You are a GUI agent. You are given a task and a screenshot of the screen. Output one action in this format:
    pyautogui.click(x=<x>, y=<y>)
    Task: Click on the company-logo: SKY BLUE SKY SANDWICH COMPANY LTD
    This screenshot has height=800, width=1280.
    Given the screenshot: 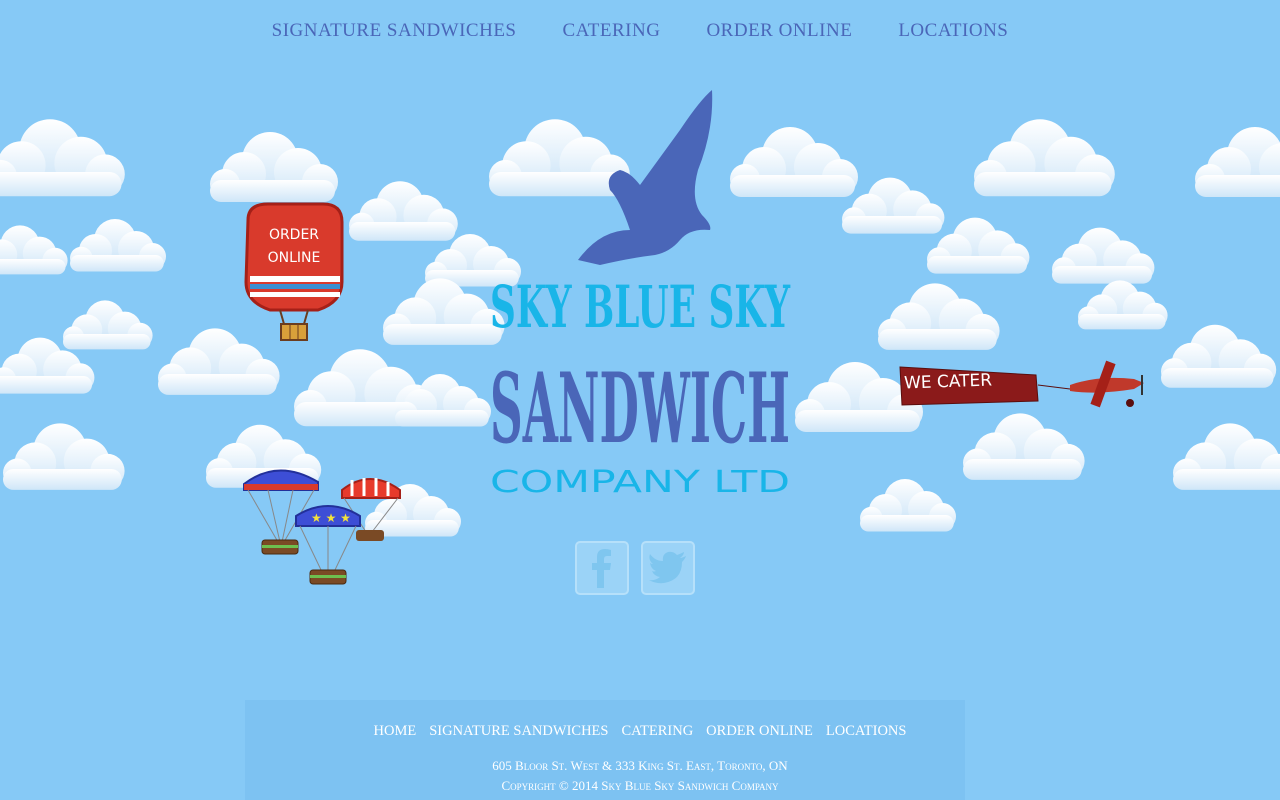 What is the action you would take?
    pyautogui.click(x=640, y=295)
    